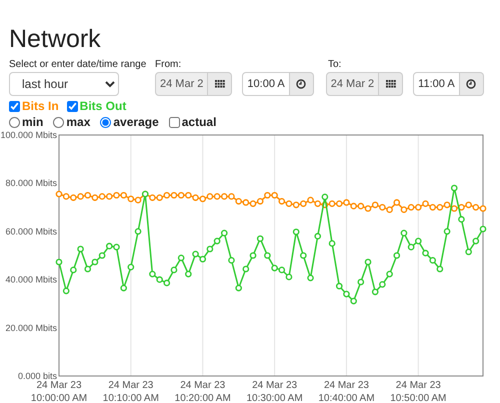  What do you see at coordinates (31, 279) in the screenshot?
I see `y-tick-label: 40.000 Mbits` at bounding box center [31, 279].